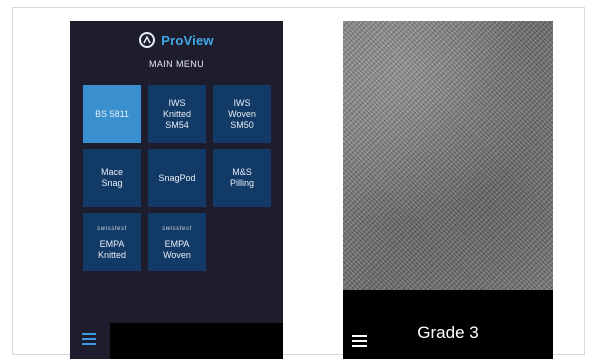  What do you see at coordinates (187, 40) in the screenshot?
I see `brand-name: ProView` at bounding box center [187, 40].